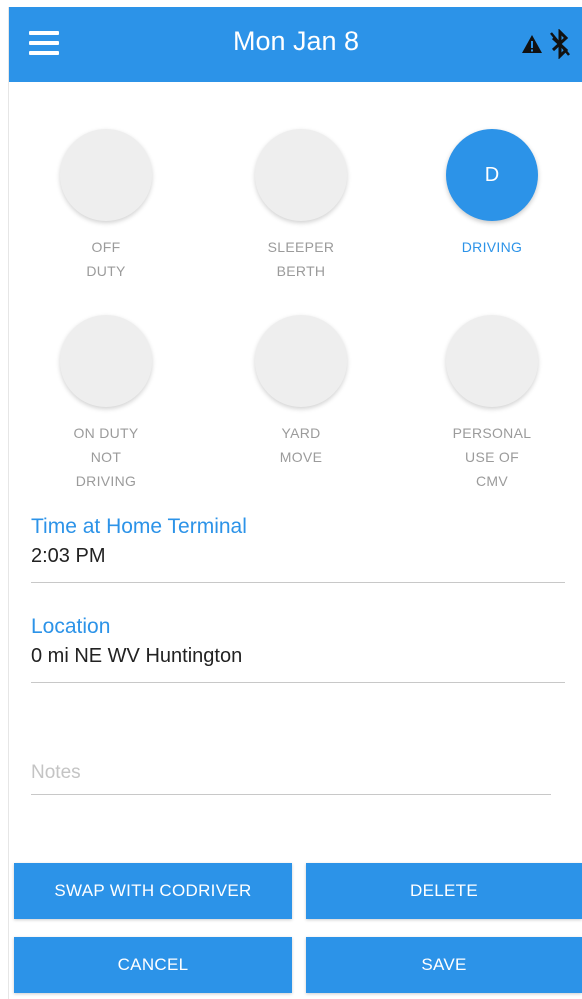 The width and height of the screenshot is (582, 999). Describe the element at coordinates (444, 891) in the screenshot. I see `delete-button: DELETE` at that location.